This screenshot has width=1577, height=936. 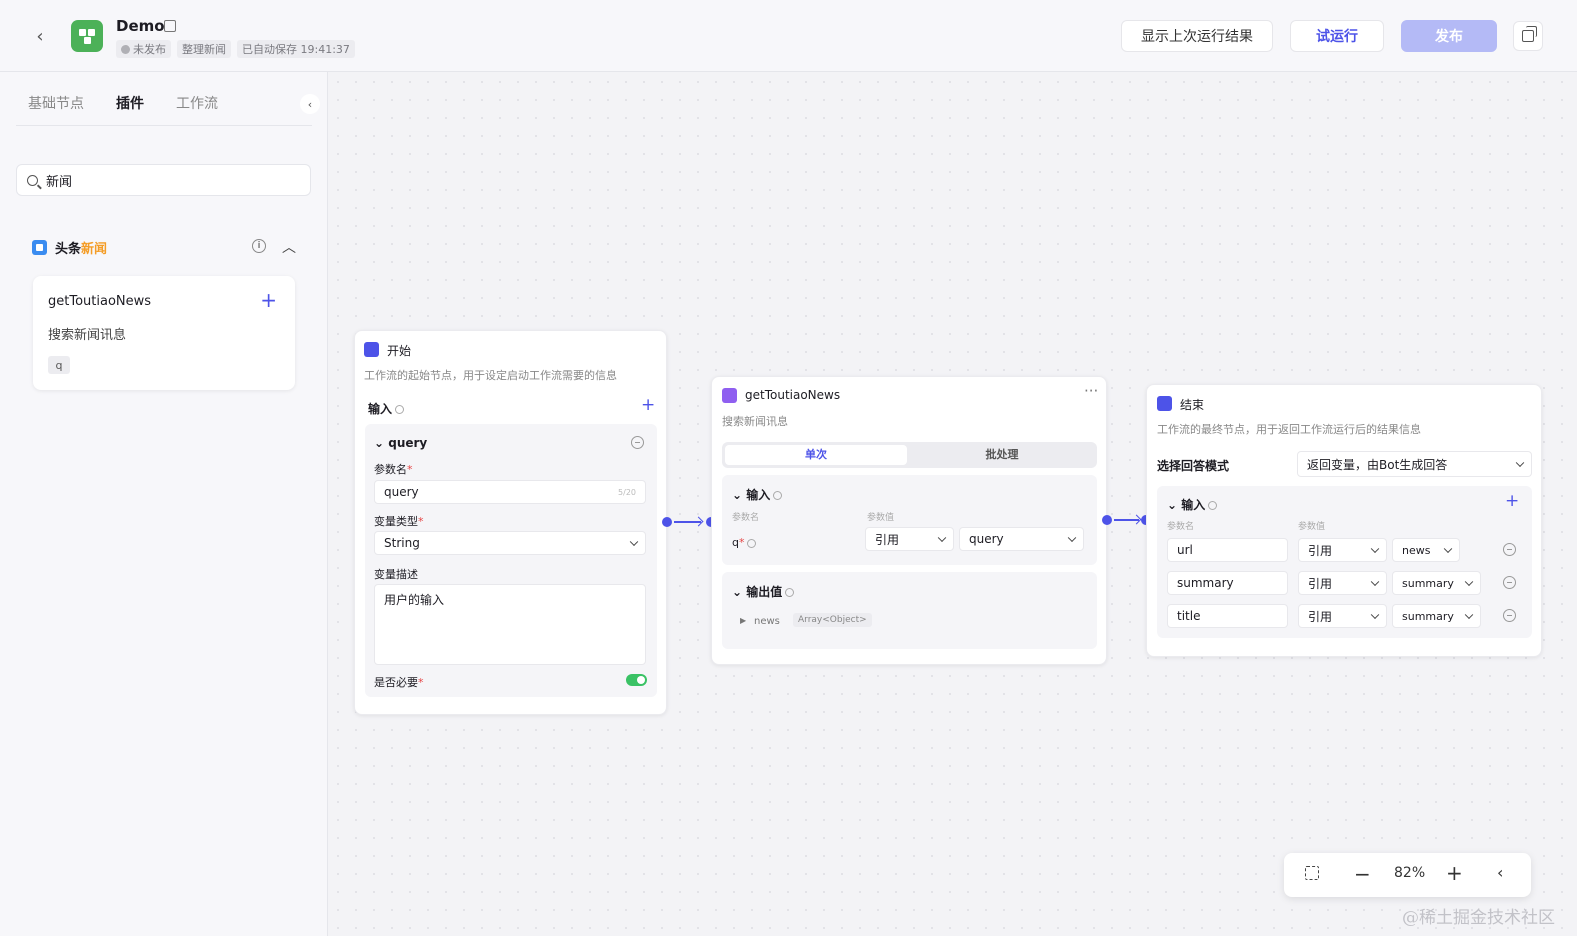 What do you see at coordinates (1312, 873) in the screenshot?
I see `fit-view-icon` at bounding box center [1312, 873].